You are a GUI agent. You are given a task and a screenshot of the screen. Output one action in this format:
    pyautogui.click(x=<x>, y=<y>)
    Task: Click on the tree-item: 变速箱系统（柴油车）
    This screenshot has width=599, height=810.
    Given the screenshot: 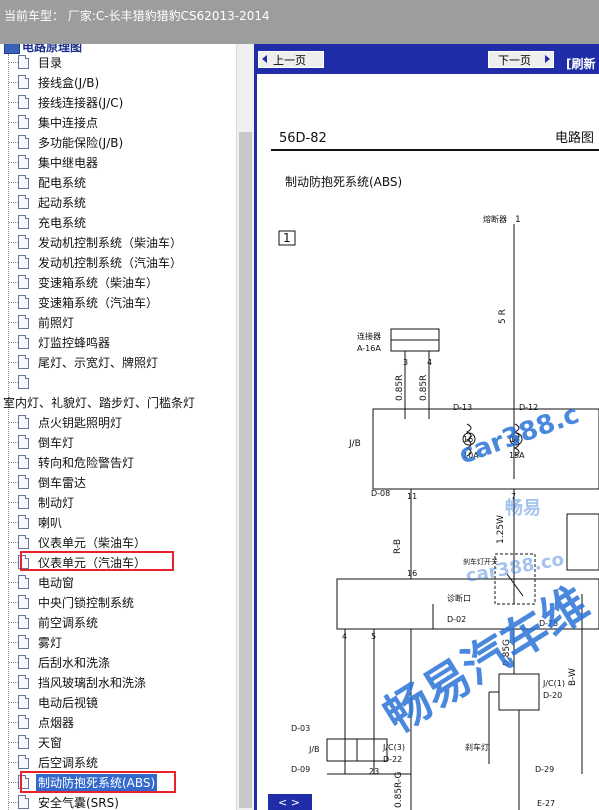 What is the action you would take?
    pyautogui.click(x=118, y=282)
    